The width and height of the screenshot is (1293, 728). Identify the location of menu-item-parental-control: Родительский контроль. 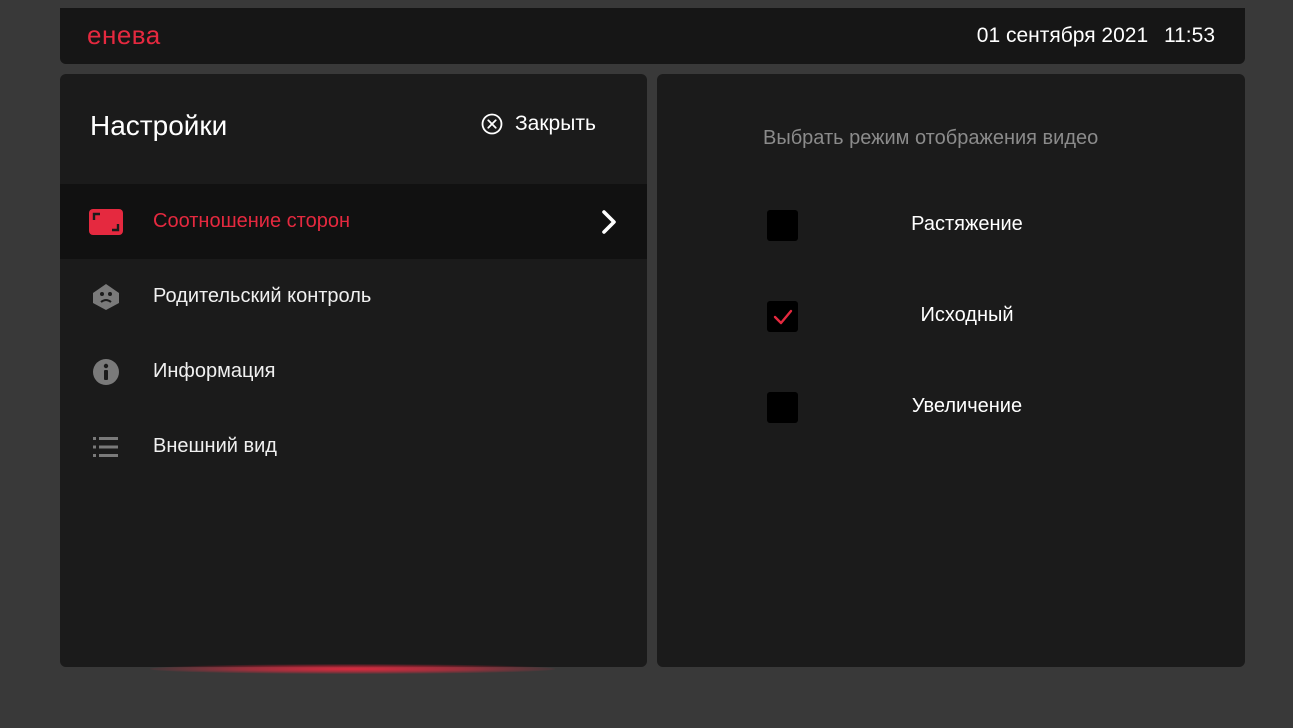
(353, 296).